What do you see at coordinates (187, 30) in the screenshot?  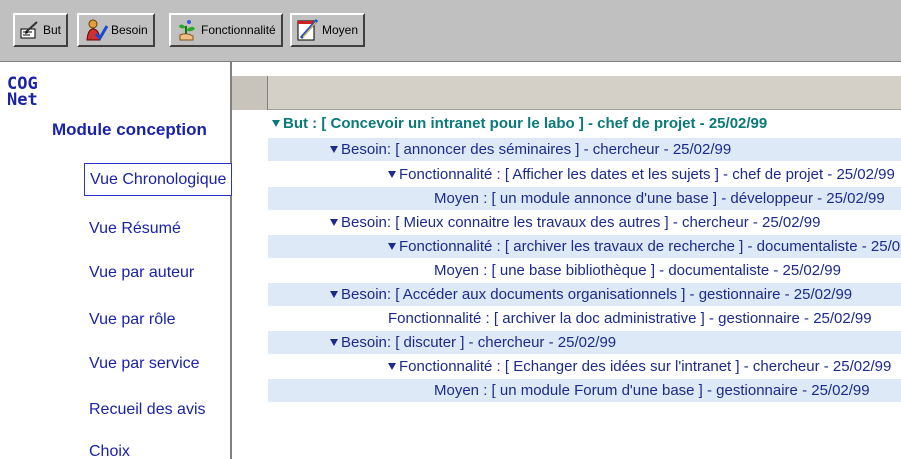 I see `hand-plant-icon` at bounding box center [187, 30].